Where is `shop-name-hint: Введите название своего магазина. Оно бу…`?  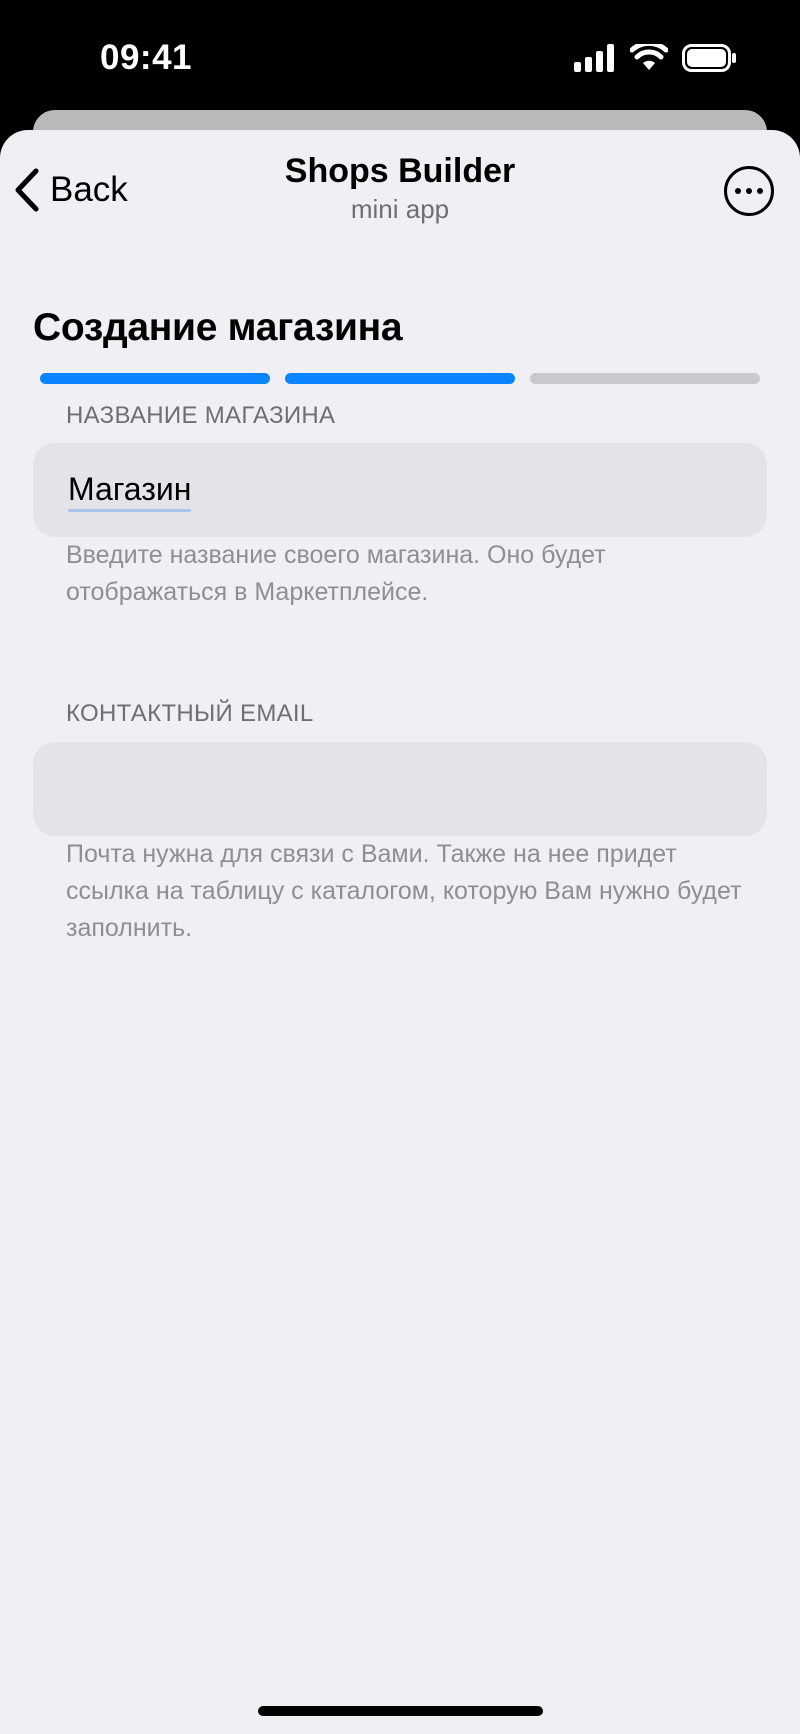 shop-name-hint: Введите название своего магазина. Оно бу… is located at coordinates (336, 573).